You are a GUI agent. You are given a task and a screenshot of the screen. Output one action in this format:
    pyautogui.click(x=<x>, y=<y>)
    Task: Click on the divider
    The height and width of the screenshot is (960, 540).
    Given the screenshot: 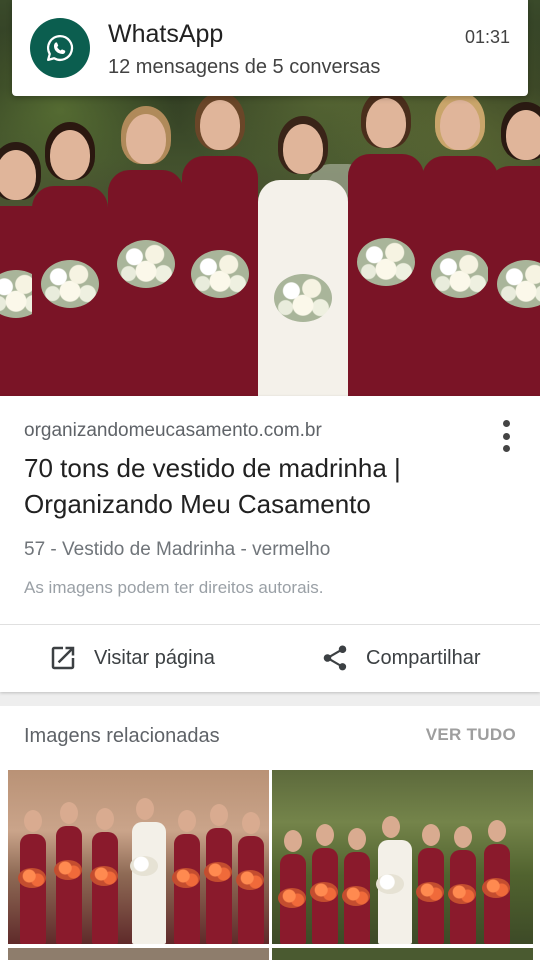 What is the action you would take?
    pyautogui.click(x=270, y=624)
    